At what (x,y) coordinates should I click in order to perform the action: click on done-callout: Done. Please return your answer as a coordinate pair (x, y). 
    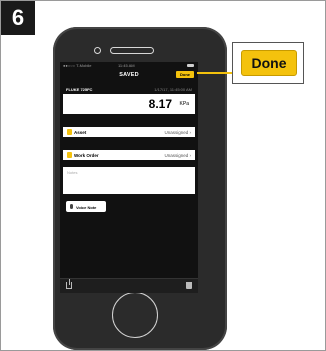
    Looking at the image, I should click on (268, 63).